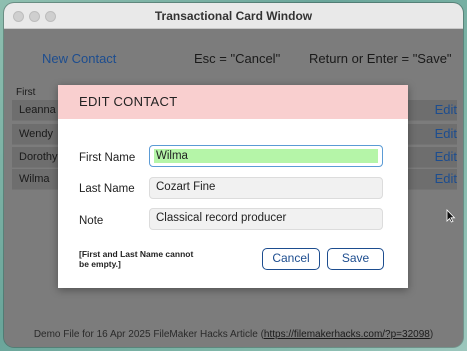  I want to click on save-button: Save, so click(355, 259).